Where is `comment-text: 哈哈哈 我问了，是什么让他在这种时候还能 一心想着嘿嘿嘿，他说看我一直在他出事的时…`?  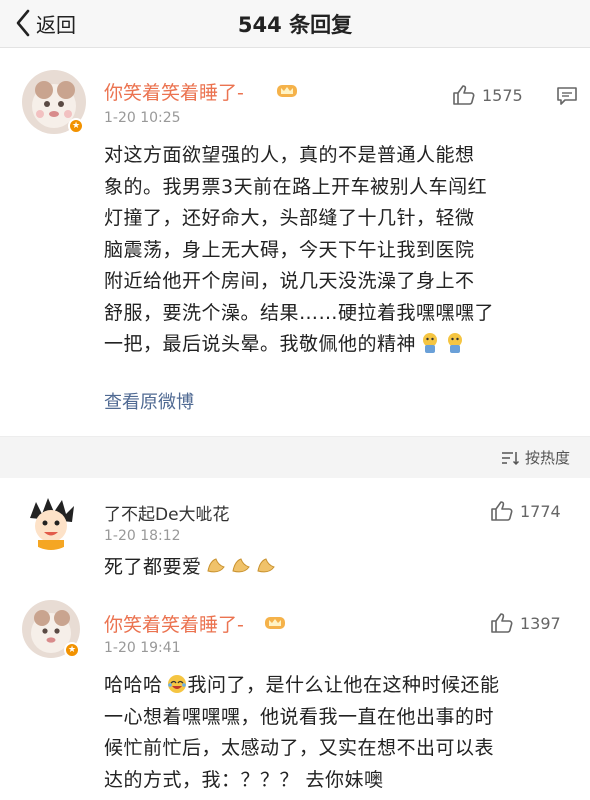 comment-text: 哈哈哈 我问了，是什么让他在这种时候还能 一心想着嘿嘿嘿，他说看我一直在他出事的时… is located at coordinates (339, 733).